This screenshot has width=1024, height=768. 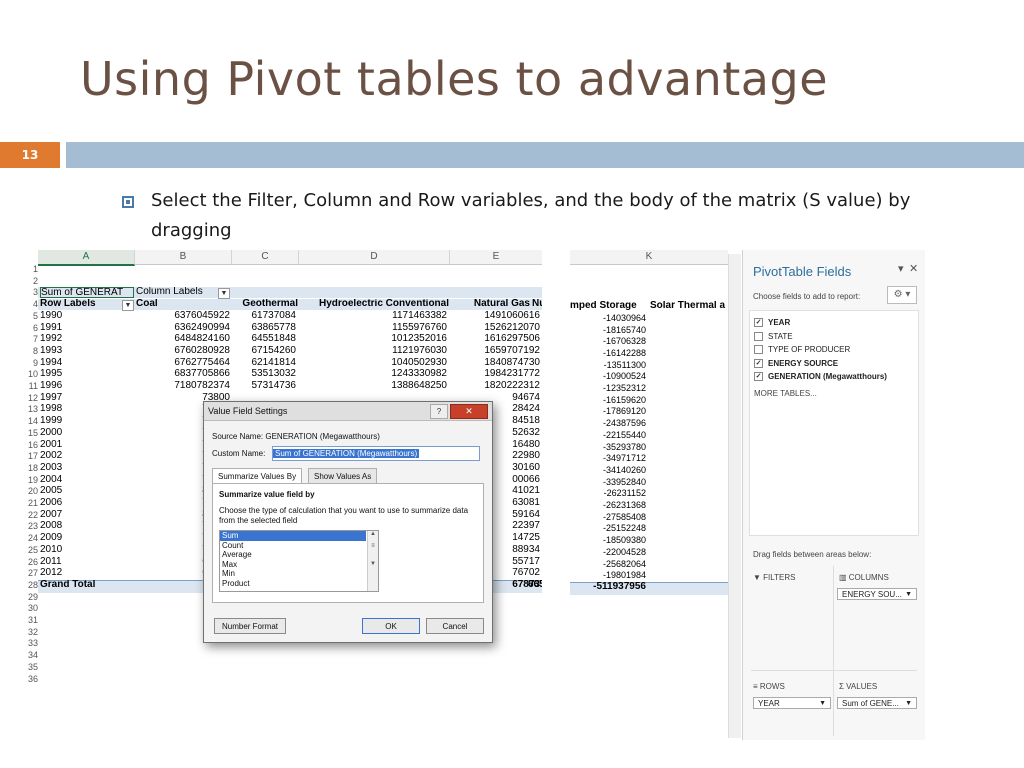 What do you see at coordinates (608, 575) in the screenshot?
I see `storage-cell: -19801984` at bounding box center [608, 575].